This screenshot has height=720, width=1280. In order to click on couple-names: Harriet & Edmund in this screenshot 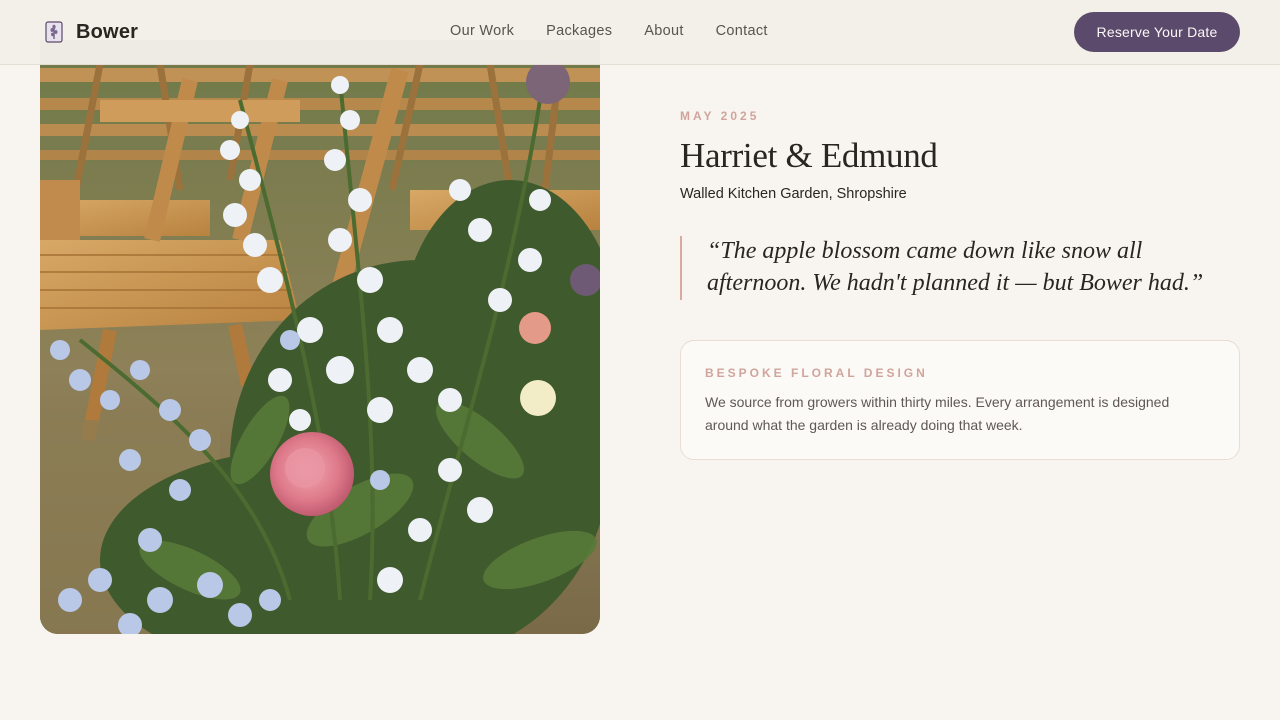, I will do `click(809, 155)`.